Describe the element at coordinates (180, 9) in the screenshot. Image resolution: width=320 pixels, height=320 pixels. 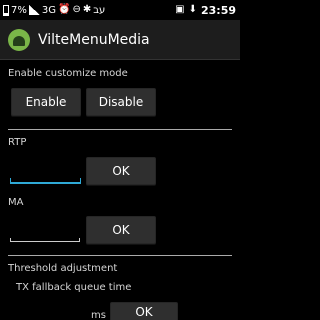
I see `gallery-icon: ▣` at that location.